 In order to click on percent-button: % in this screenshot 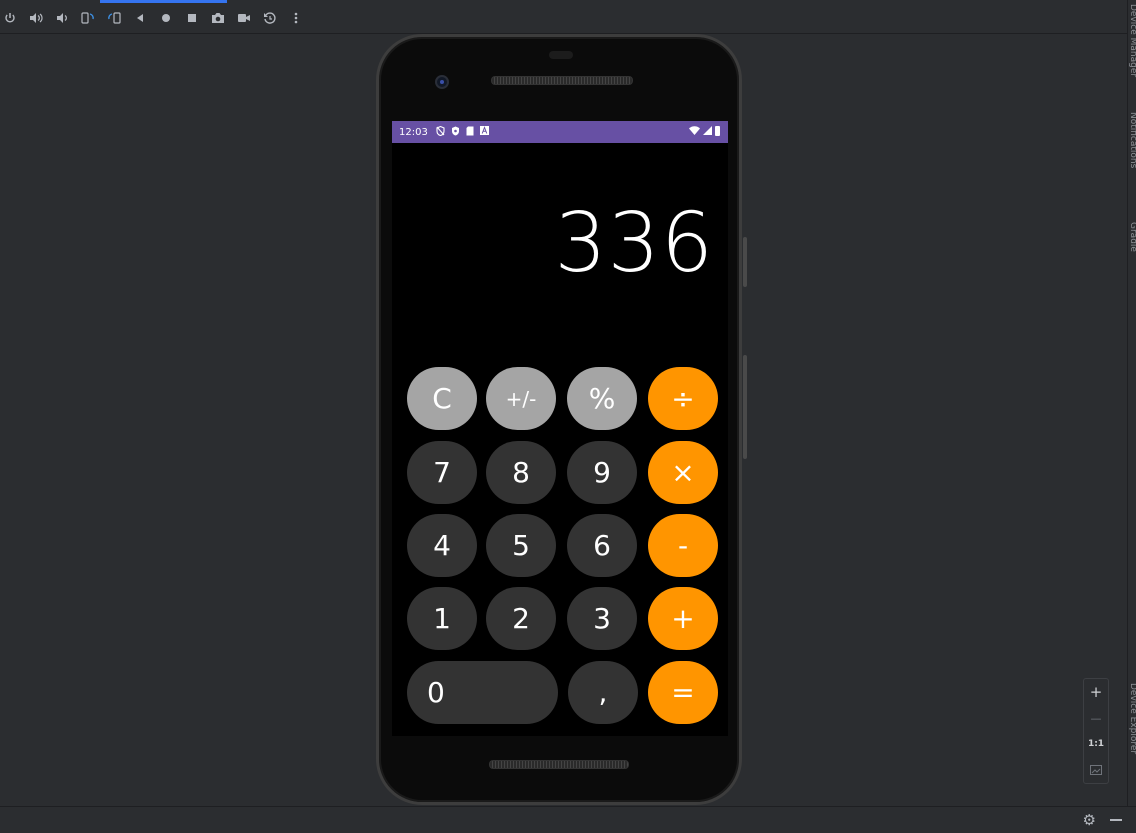, I will do `click(602, 398)`.